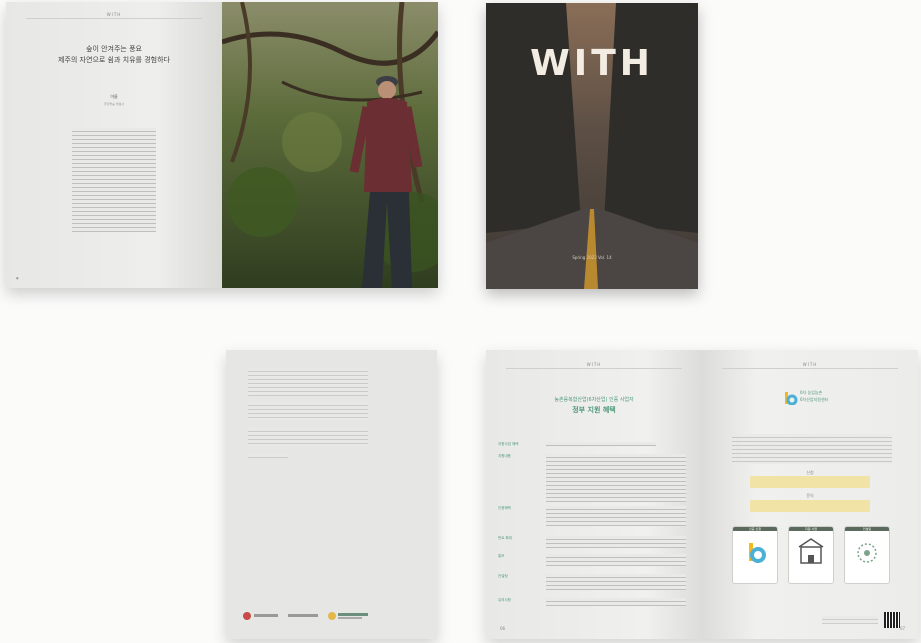  I want to click on table-label-4: 판로 확대, so click(505, 538).